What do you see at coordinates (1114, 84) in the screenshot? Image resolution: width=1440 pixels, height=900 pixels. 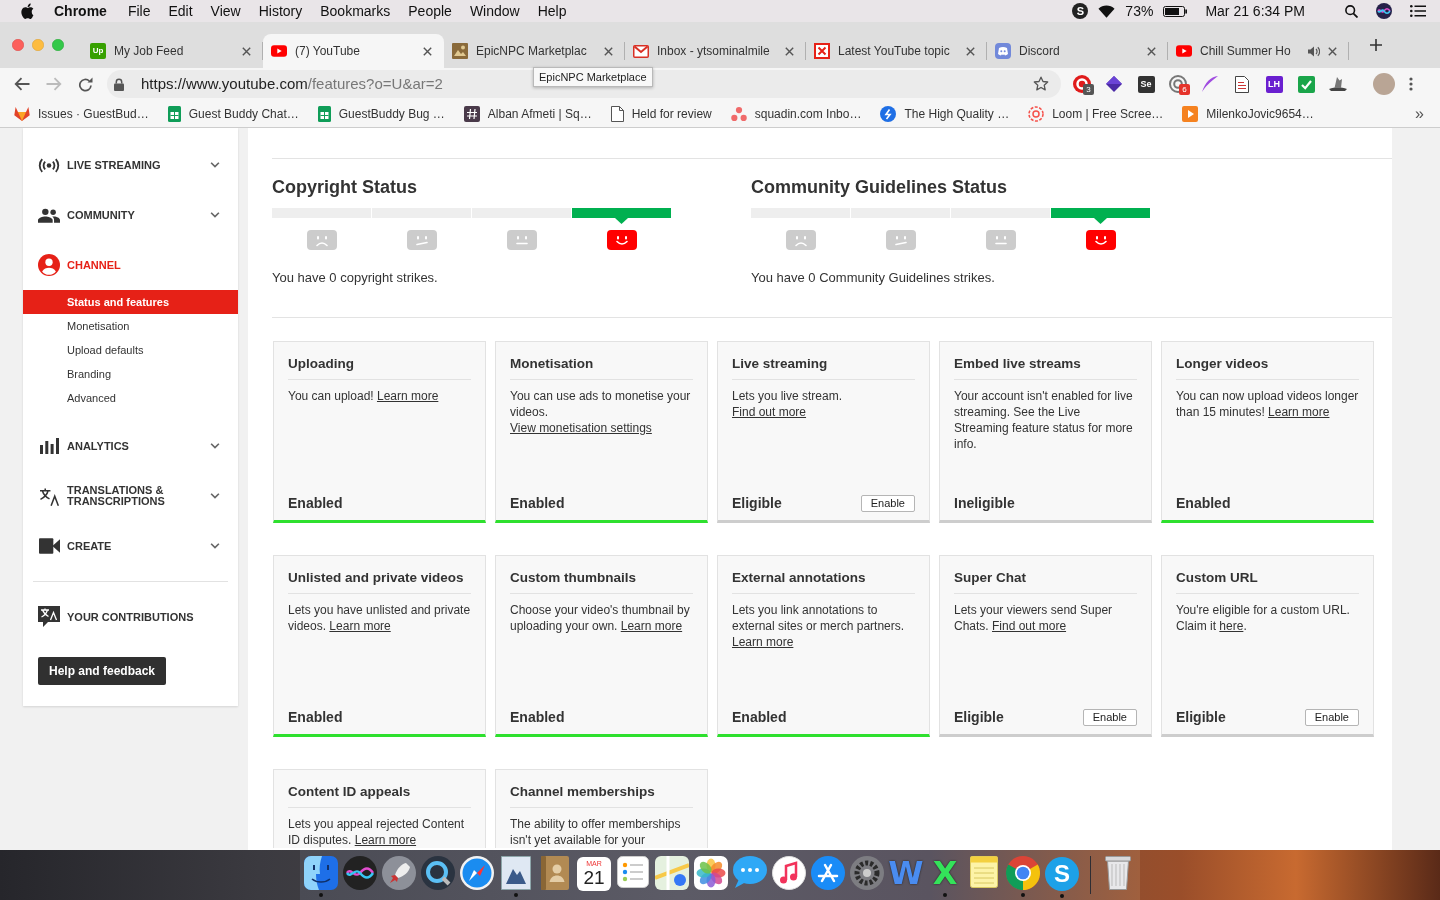 I see `diamond-icon` at bounding box center [1114, 84].